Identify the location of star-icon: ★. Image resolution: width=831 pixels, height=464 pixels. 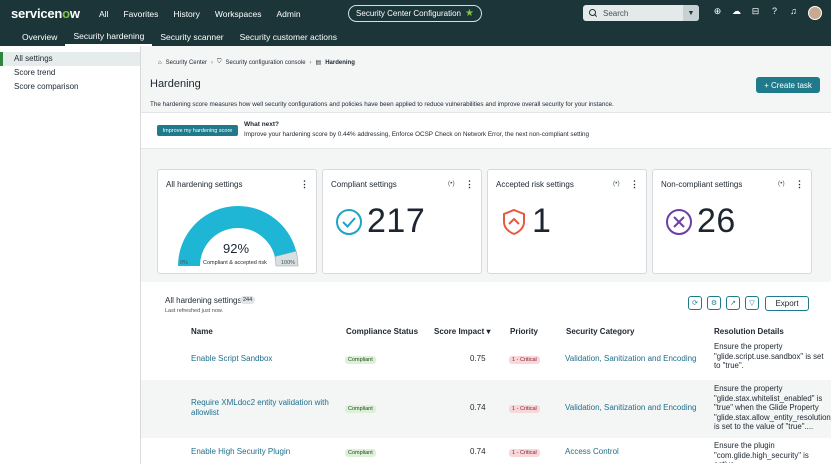
(469, 13).